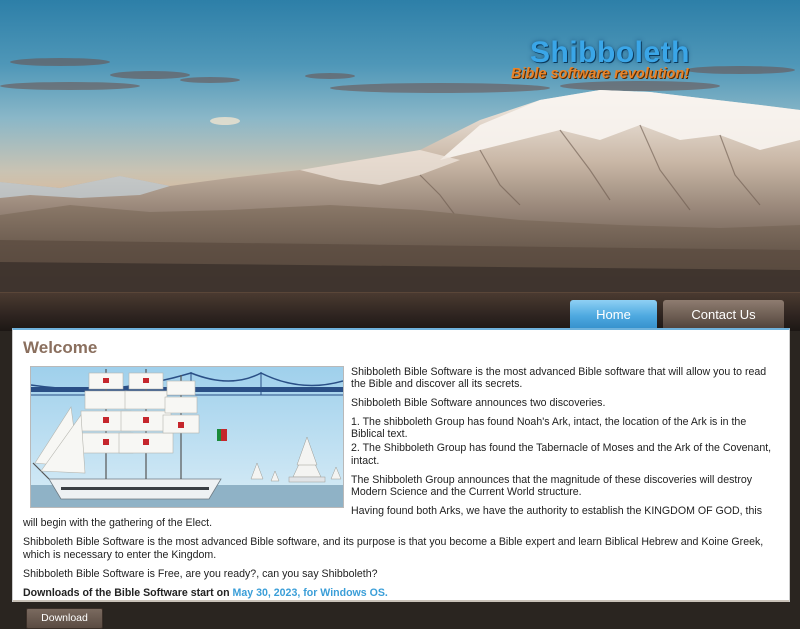 The image size is (800, 629). What do you see at coordinates (723, 314) in the screenshot?
I see `nav-tab-contact-us: Contact Us` at bounding box center [723, 314].